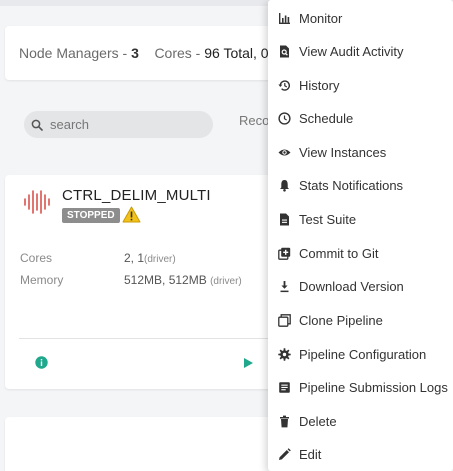 Image resolution: width=453 pixels, height=471 pixels. I want to click on menu-item-commit-to-git: Commit to Git, so click(360, 253).